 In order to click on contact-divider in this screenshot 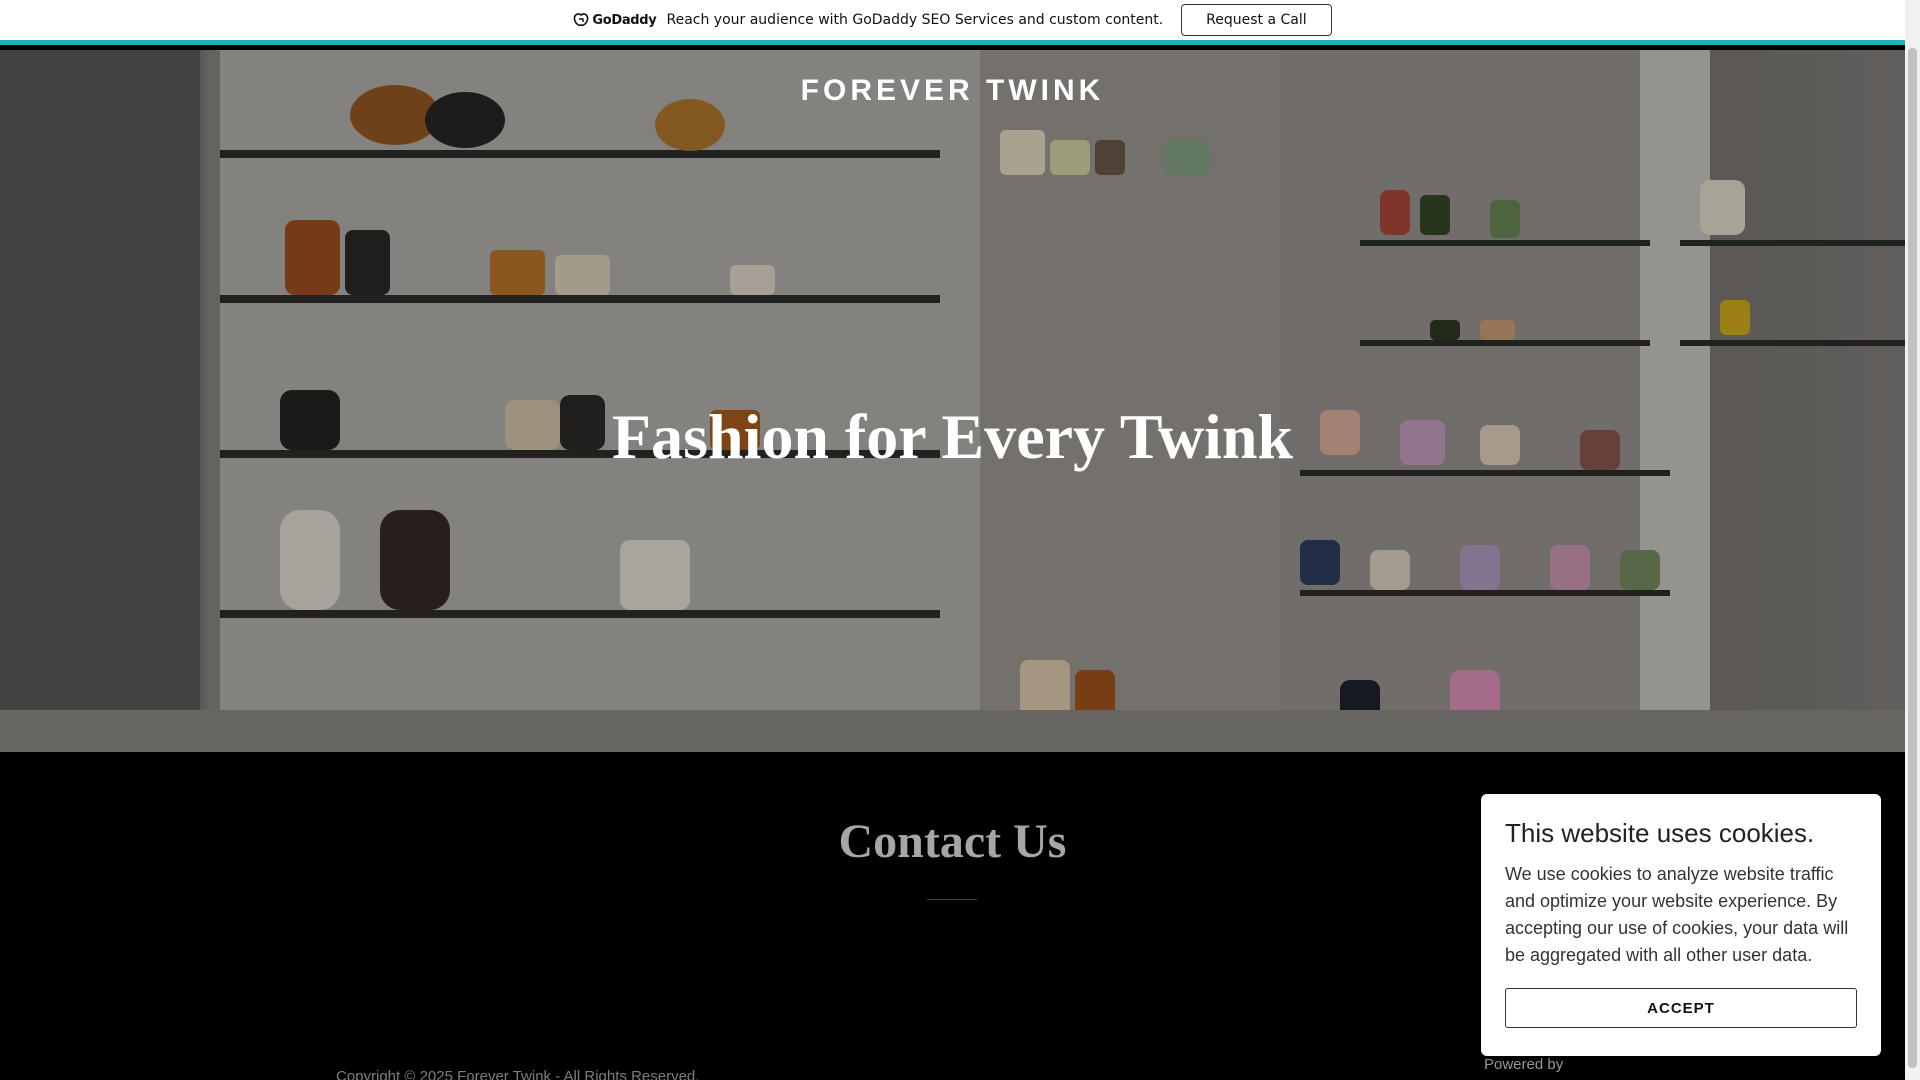, I will do `click(952, 899)`.